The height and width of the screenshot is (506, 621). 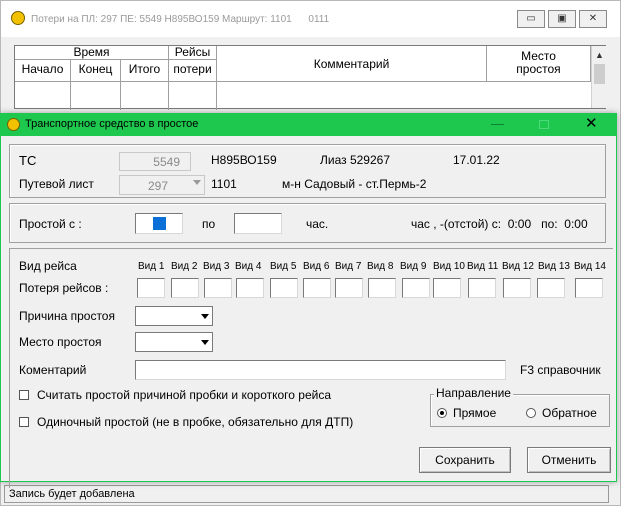 What do you see at coordinates (599, 74) in the screenshot?
I see `scroll-thumb` at bounding box center [599, 74].